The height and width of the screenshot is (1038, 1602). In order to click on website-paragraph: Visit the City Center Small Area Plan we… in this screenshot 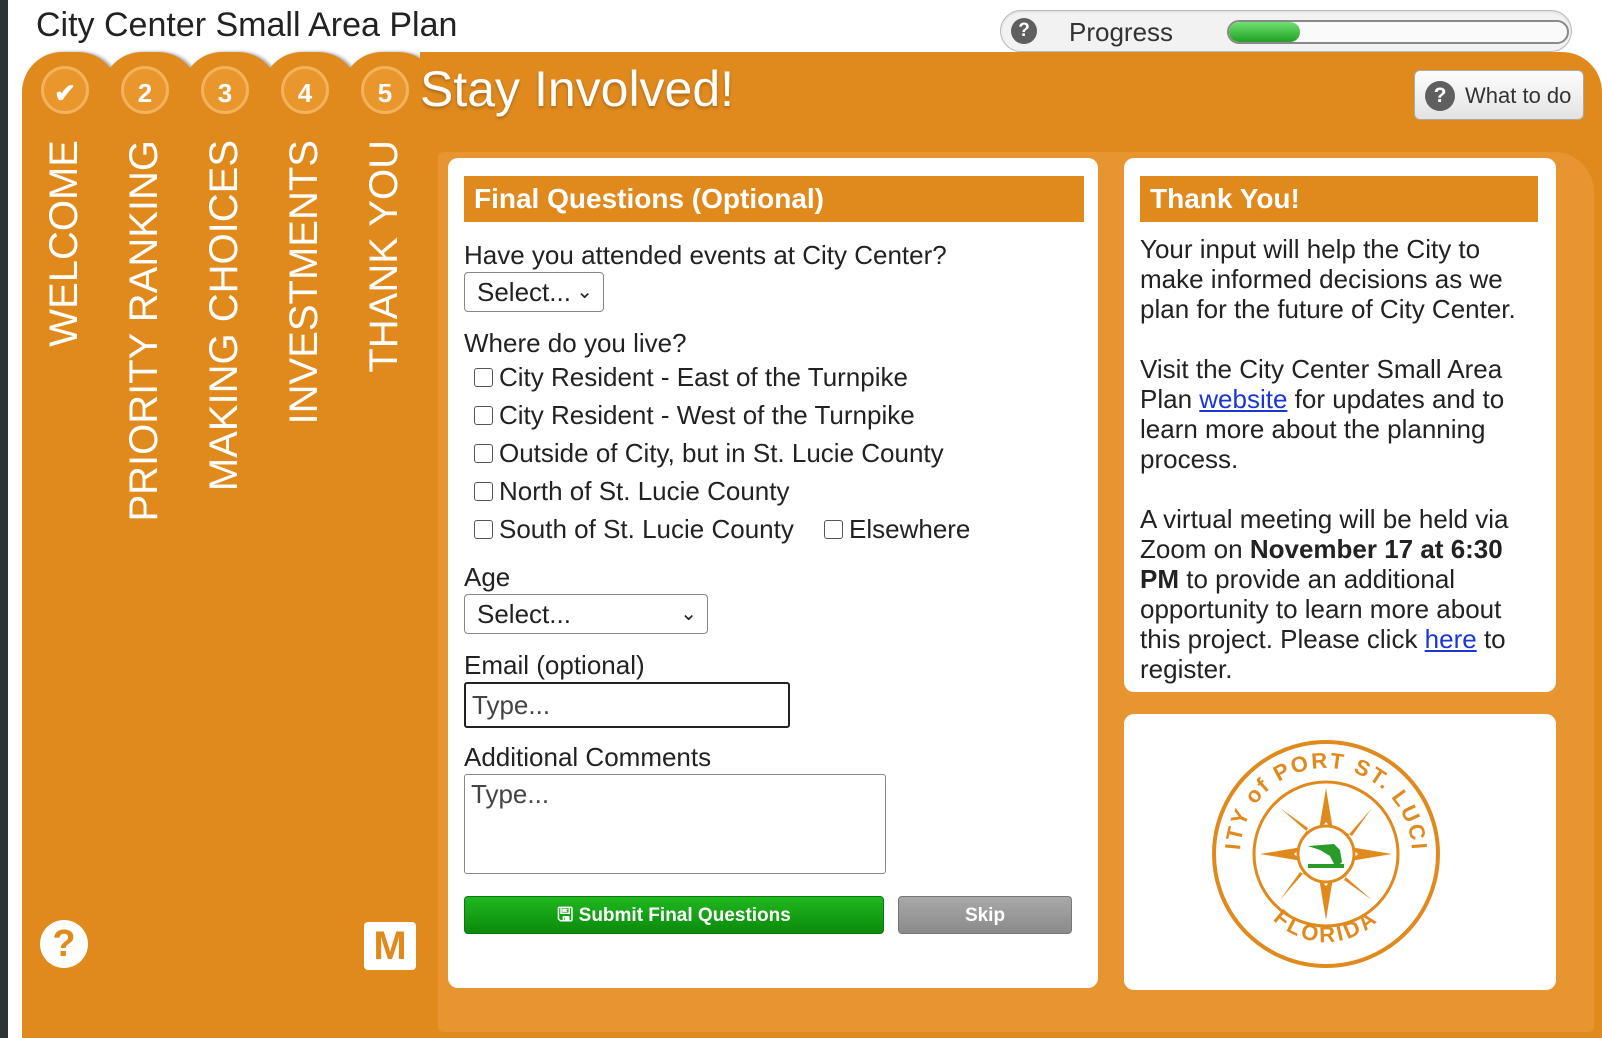, I will do `click(1340, 414)`.